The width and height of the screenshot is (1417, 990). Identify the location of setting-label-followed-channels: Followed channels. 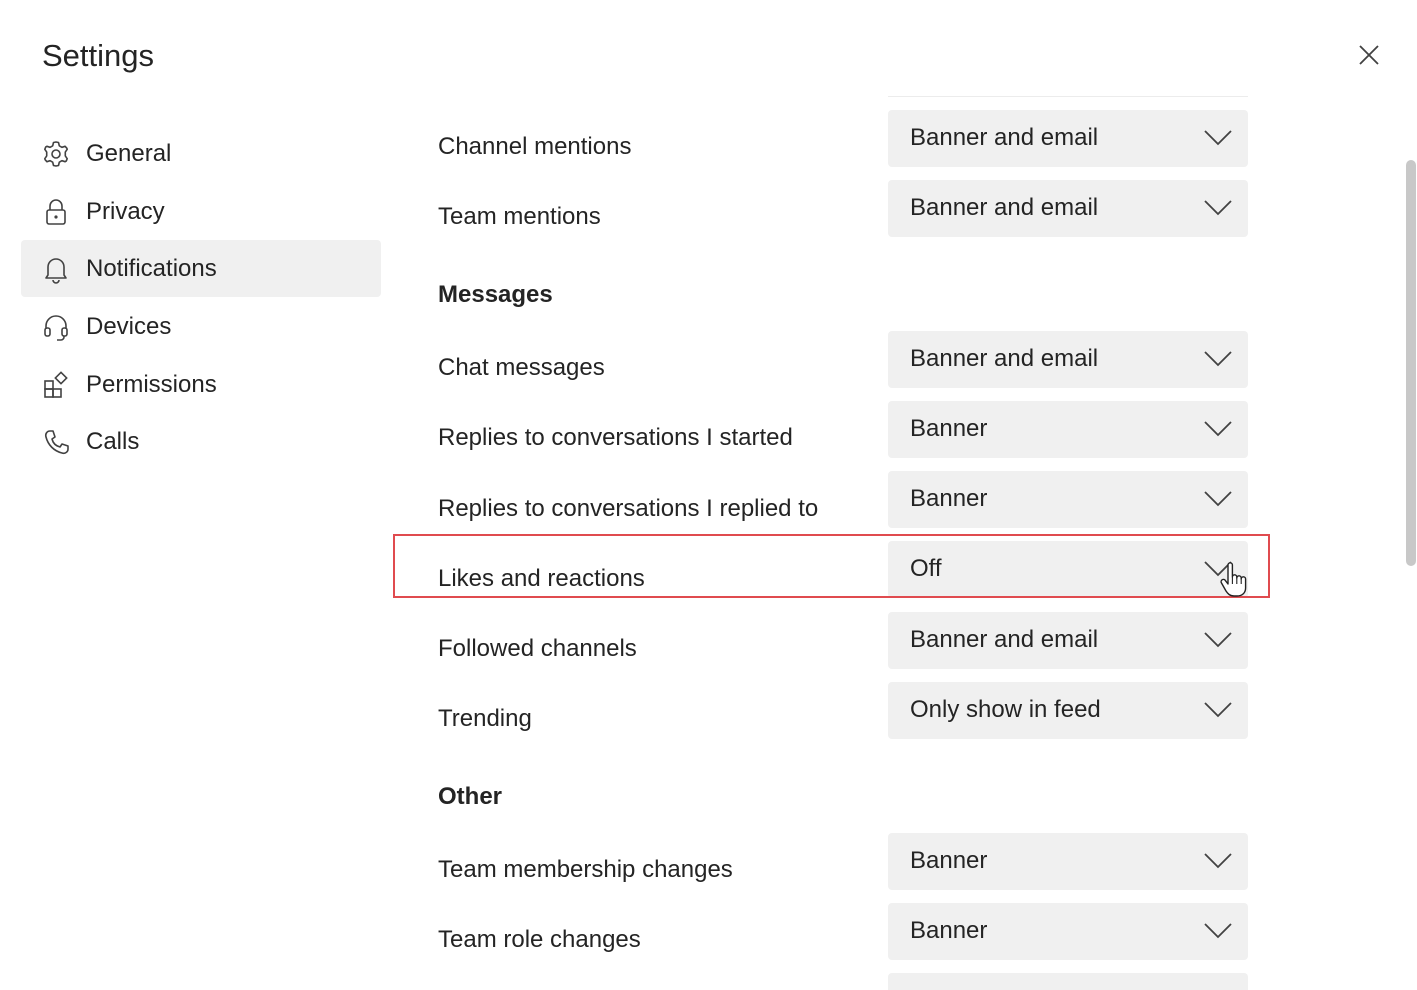
(537, 648).